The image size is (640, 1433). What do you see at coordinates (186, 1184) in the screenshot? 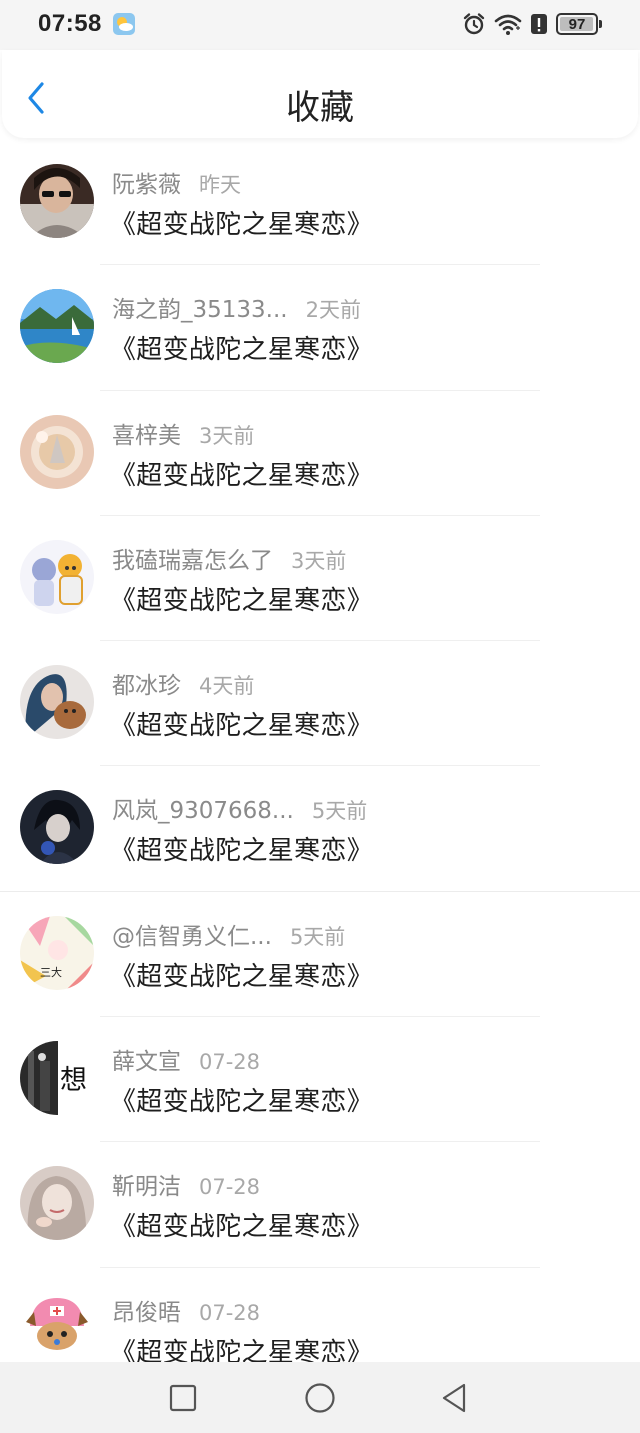
I see `item-meta: 靳明洁 07-28` at bounding box center [186, 1184].